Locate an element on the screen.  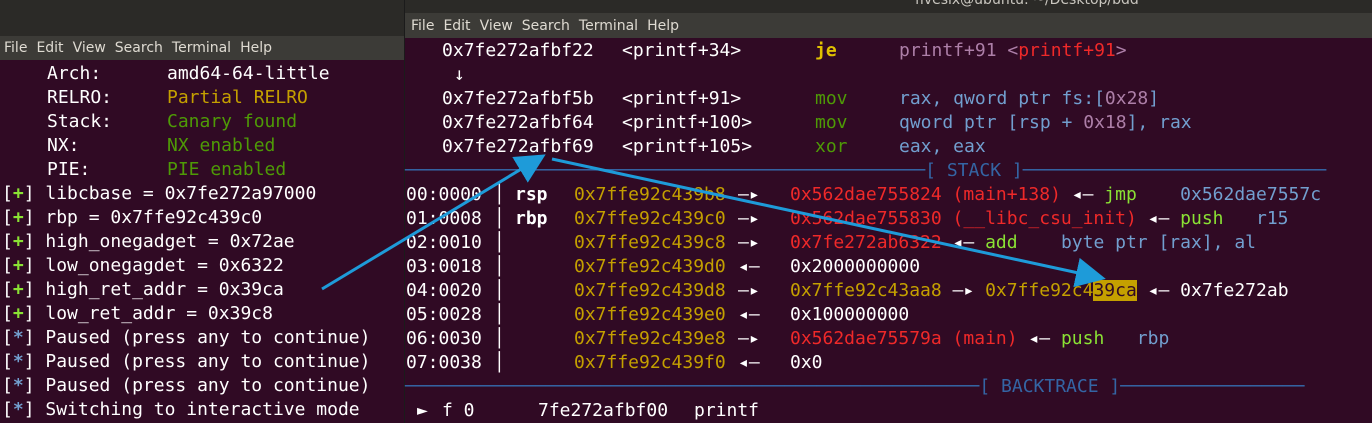
backtrace-marker: ► is located at coordinates (422, 410).